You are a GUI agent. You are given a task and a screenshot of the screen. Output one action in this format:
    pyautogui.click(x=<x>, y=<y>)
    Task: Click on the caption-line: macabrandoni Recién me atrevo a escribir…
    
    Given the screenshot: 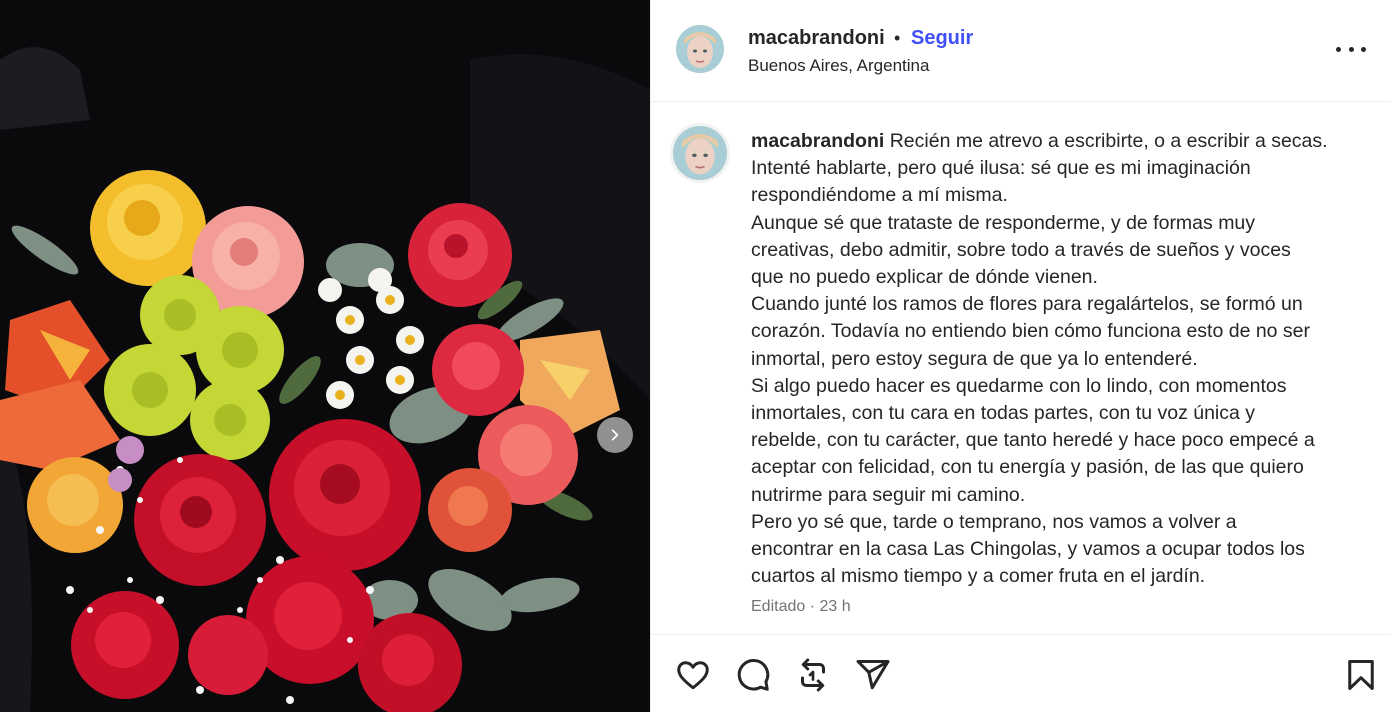 What is the action you would take?
    pyautogui.click(x=1061, y=141)
    